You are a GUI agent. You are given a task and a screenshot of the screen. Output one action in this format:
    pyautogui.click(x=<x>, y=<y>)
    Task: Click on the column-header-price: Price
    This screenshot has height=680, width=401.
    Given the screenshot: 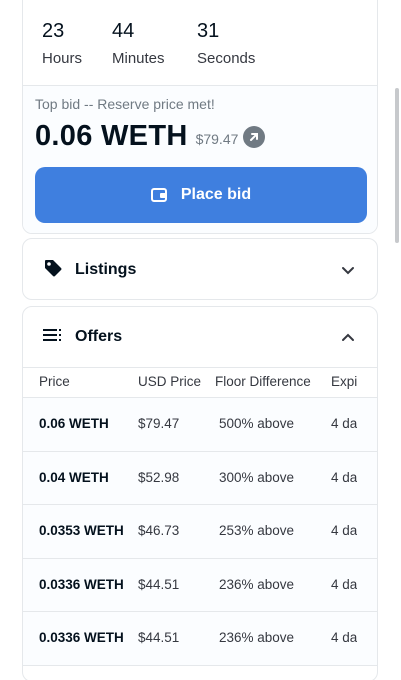 What is the action you would take?
    pyautogui.click(x=54, y=381)
    